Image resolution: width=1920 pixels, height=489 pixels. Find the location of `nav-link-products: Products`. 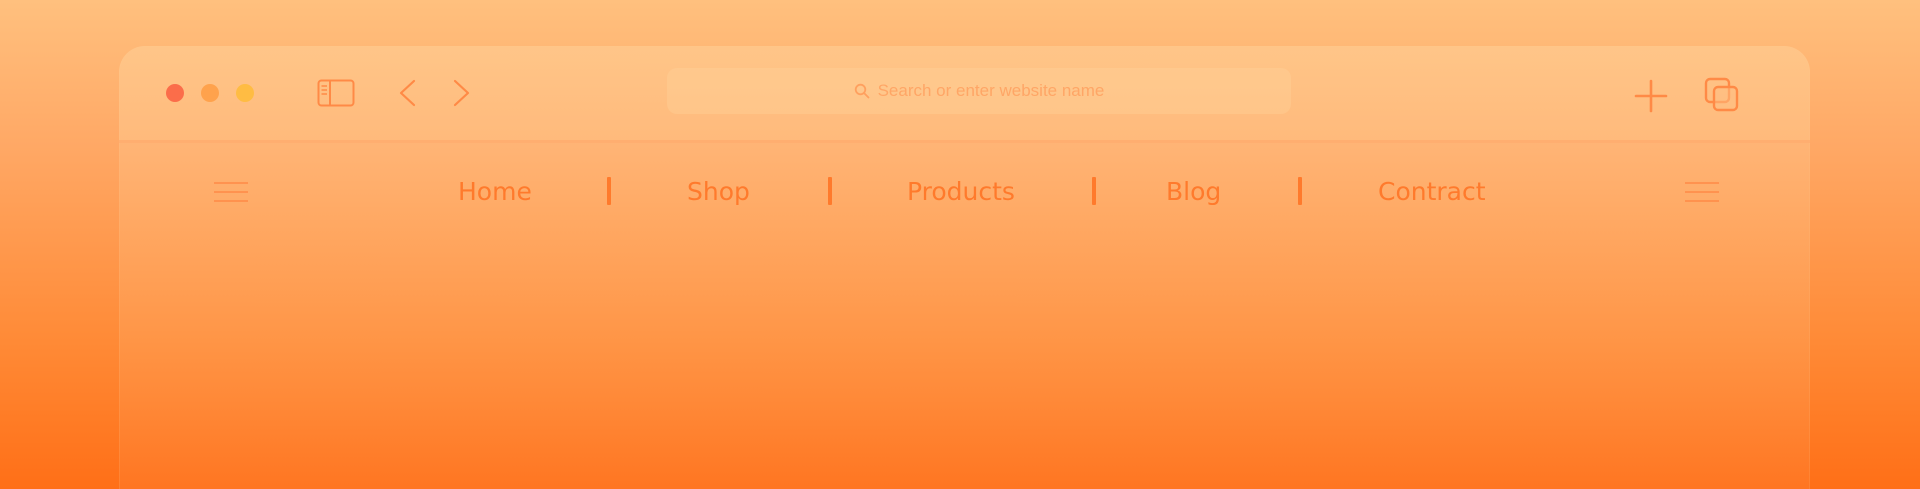

nav-link-products: Products is located at coordinates (961, 192).